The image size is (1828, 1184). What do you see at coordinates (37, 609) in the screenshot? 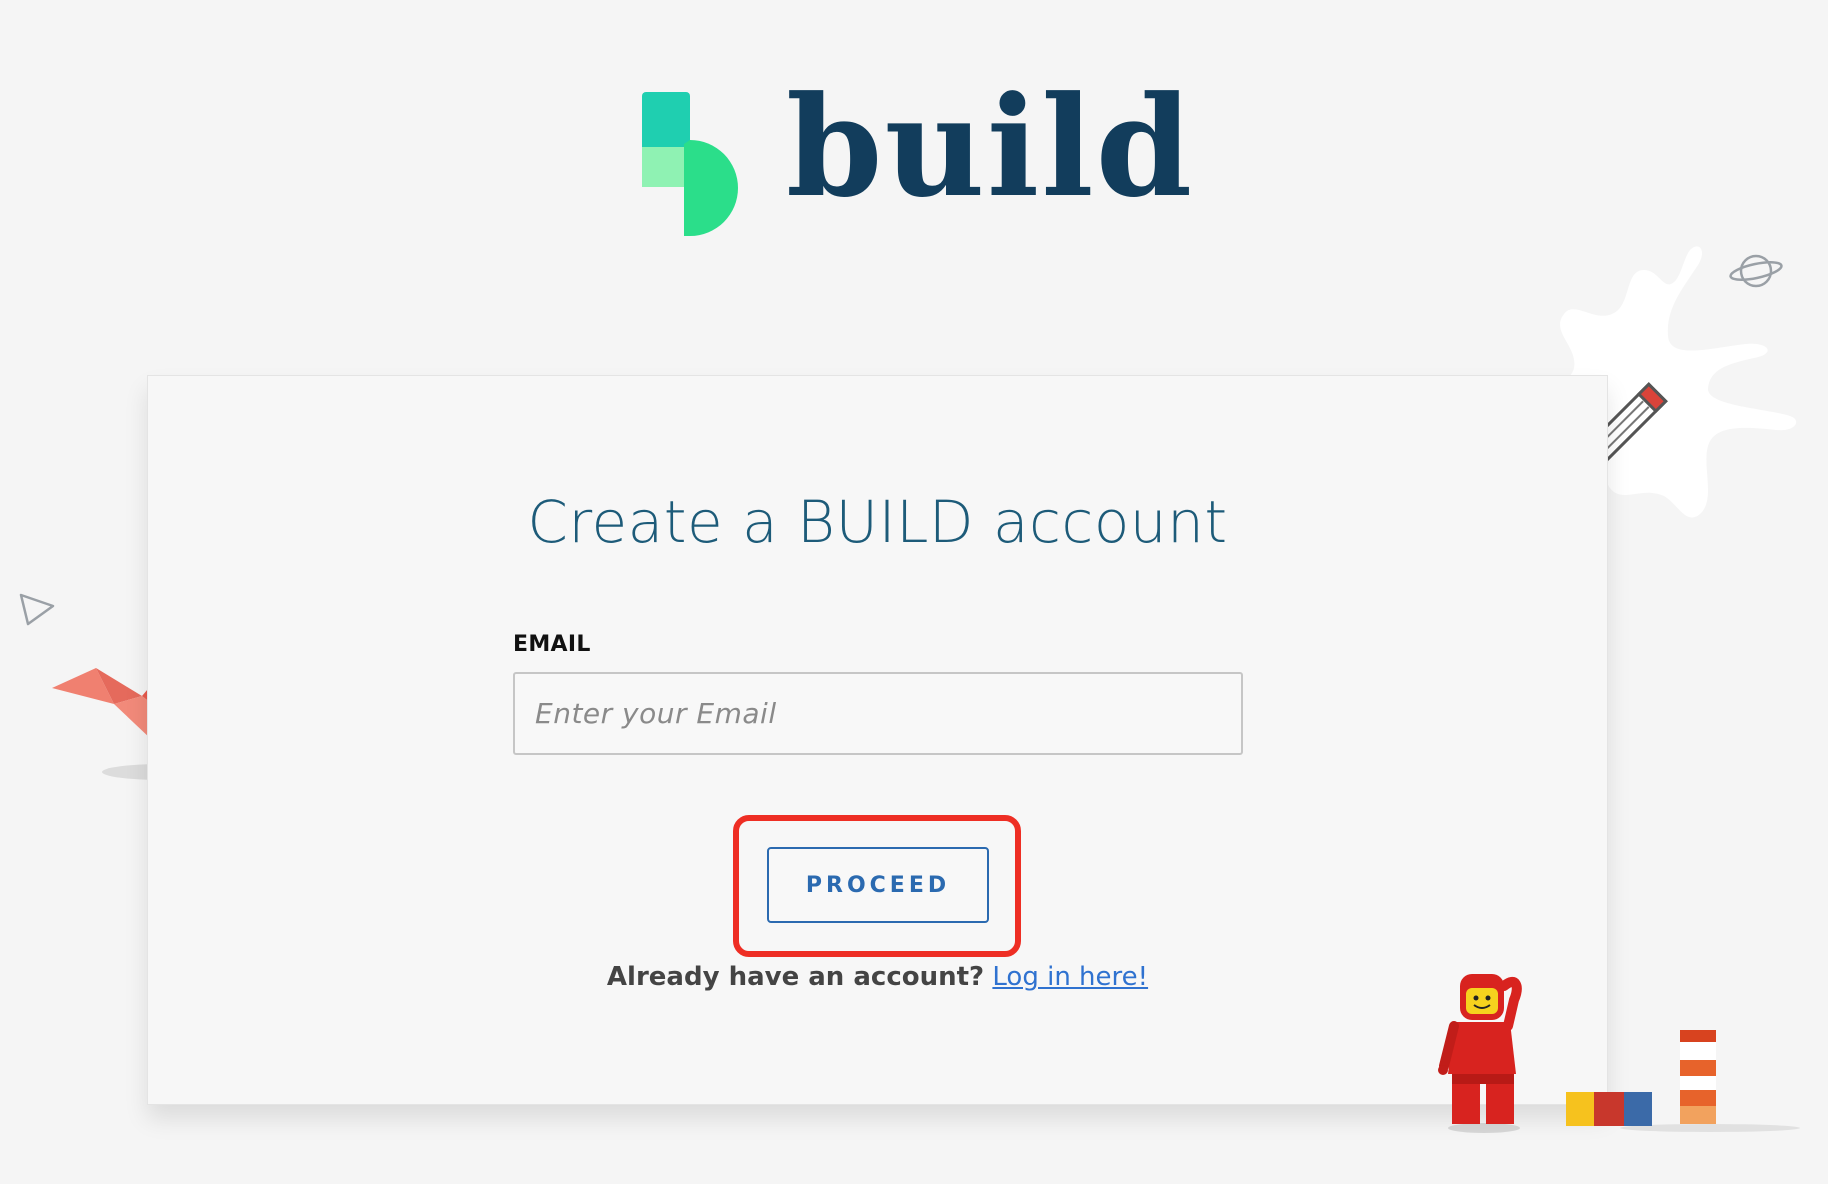
I see `triangle-outline-icon` at bounding box center [37, 609].